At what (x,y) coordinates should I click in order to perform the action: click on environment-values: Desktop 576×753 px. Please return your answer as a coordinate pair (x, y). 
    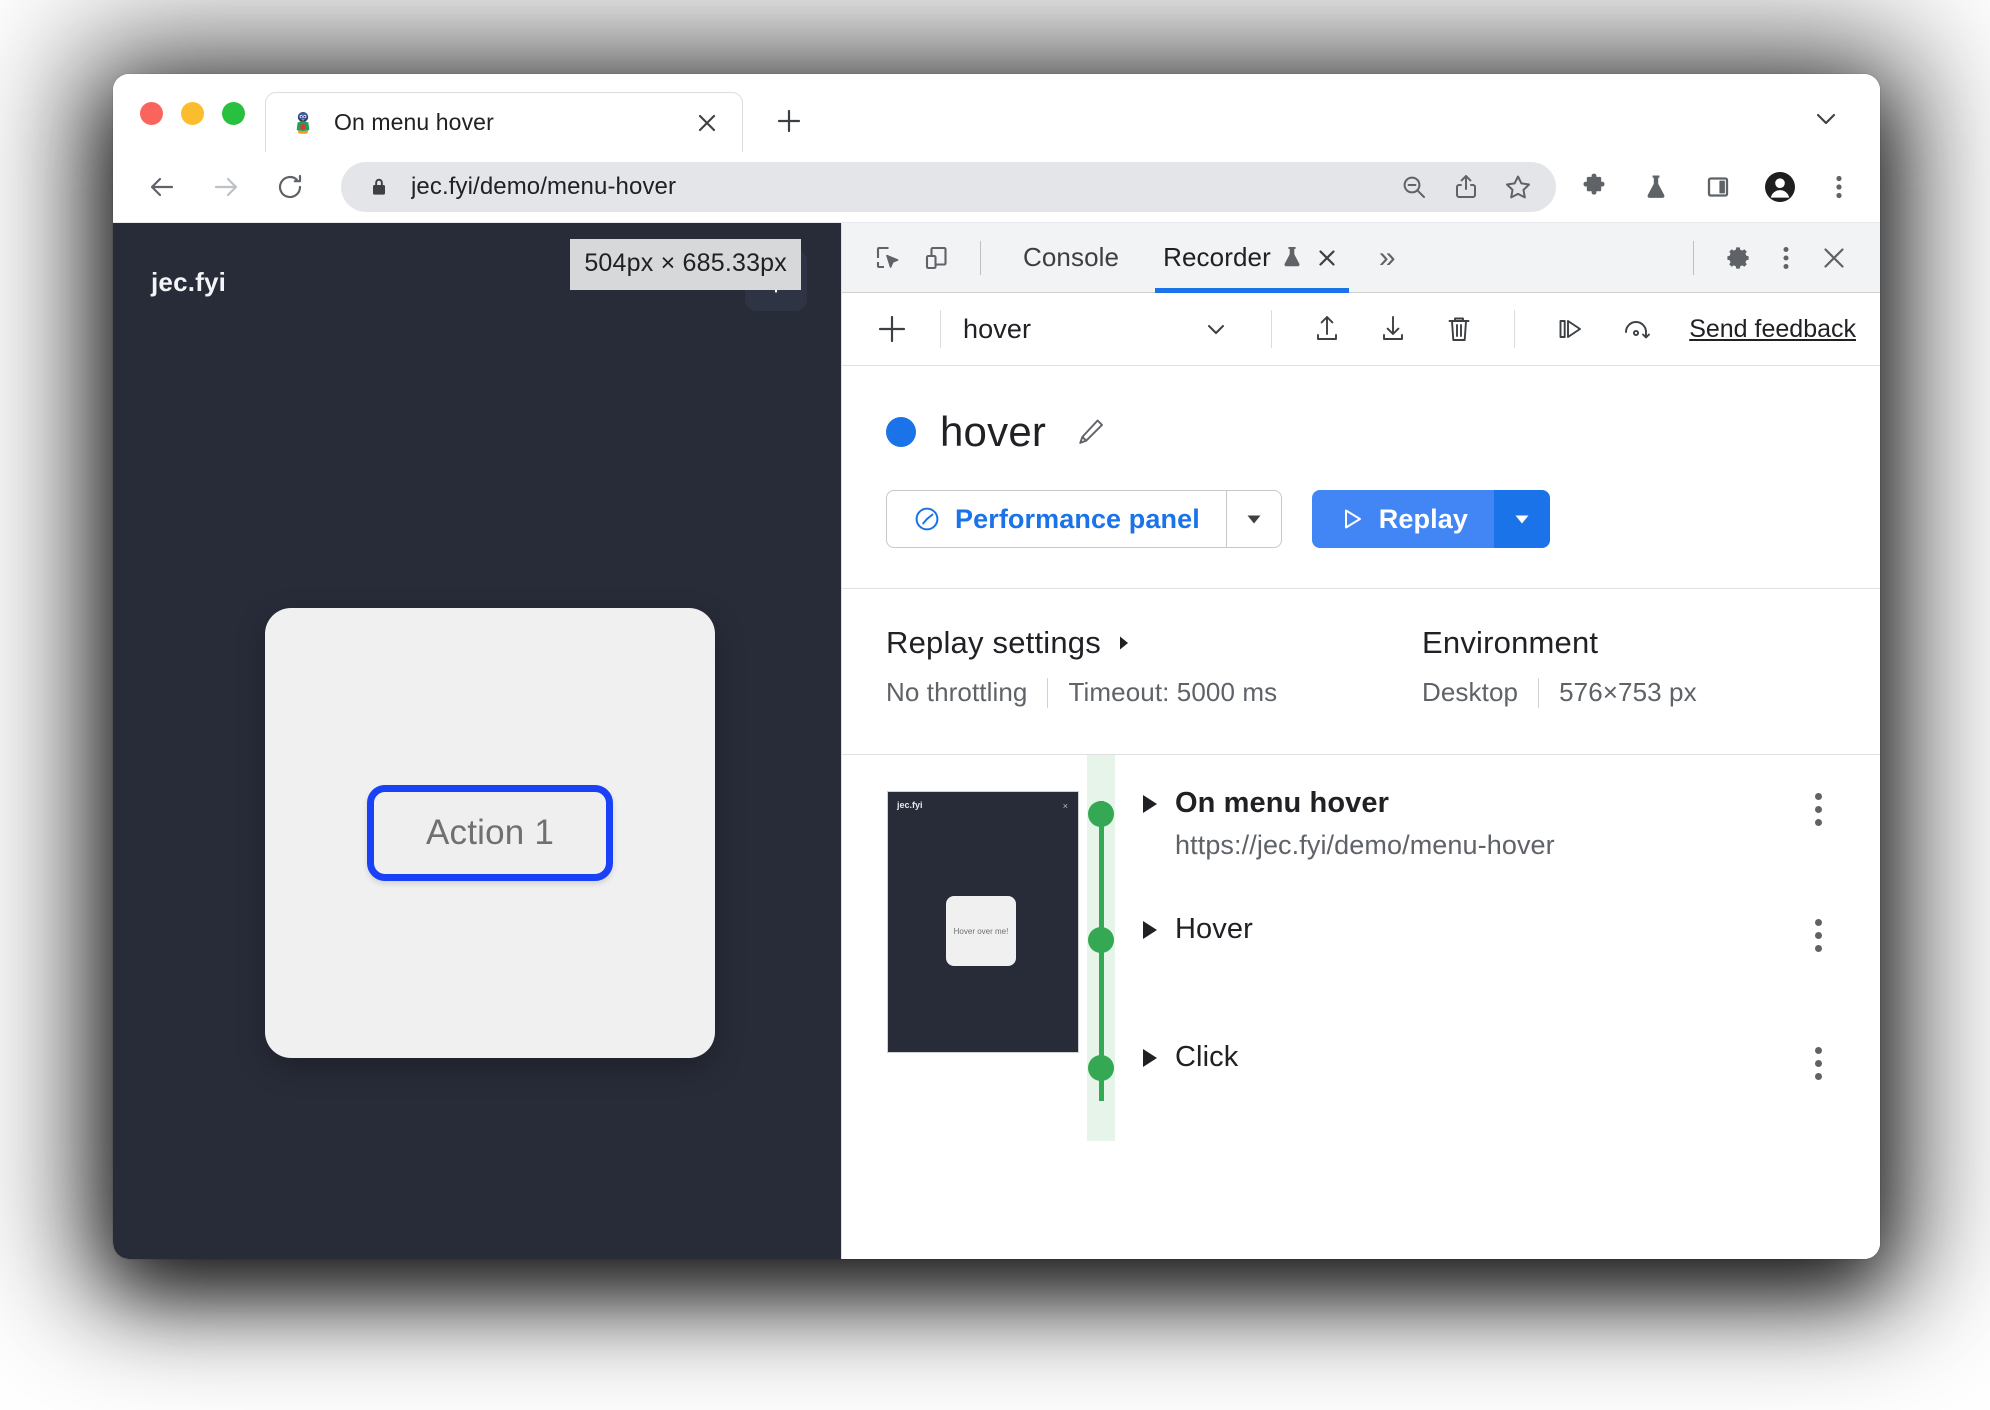
    Looking at the image, I should click on (1651, 692).